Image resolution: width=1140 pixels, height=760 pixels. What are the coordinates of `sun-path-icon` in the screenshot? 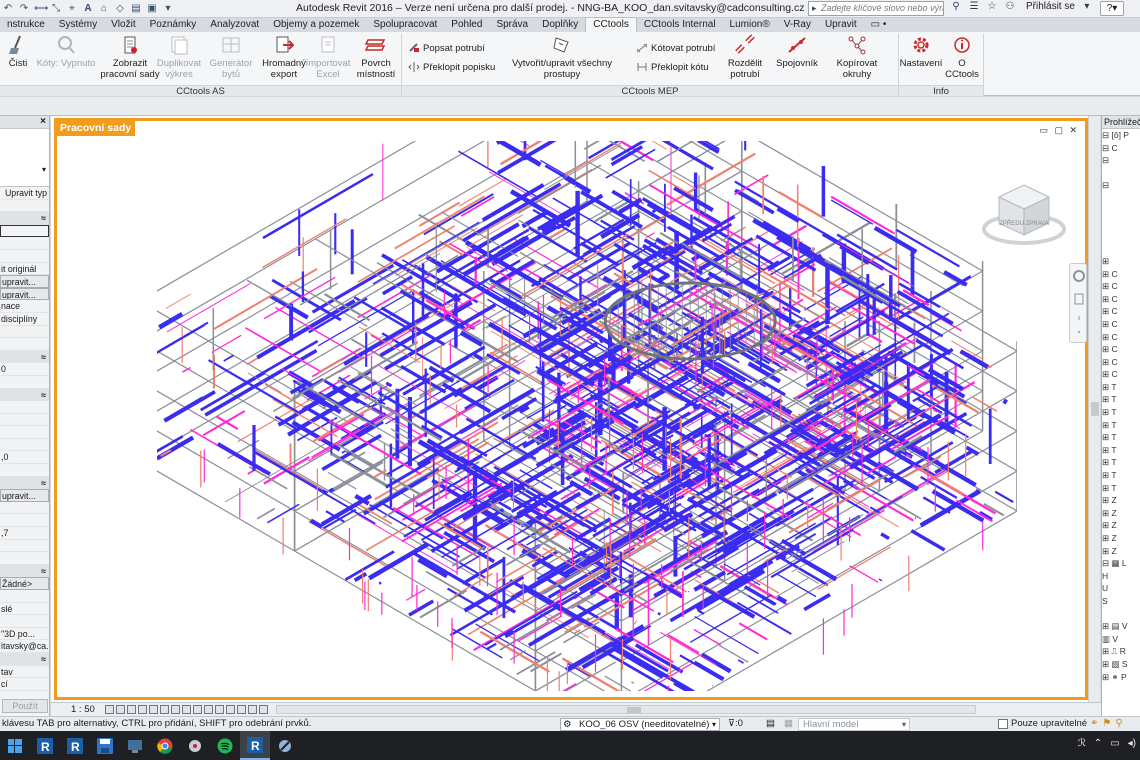 It's located at (131, 709).